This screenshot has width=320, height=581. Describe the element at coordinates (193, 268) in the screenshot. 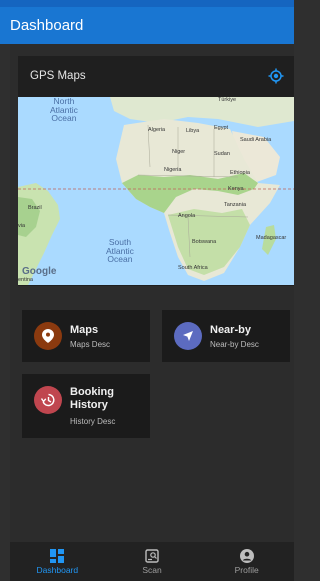

I see `country-label: South Africa` at that location.